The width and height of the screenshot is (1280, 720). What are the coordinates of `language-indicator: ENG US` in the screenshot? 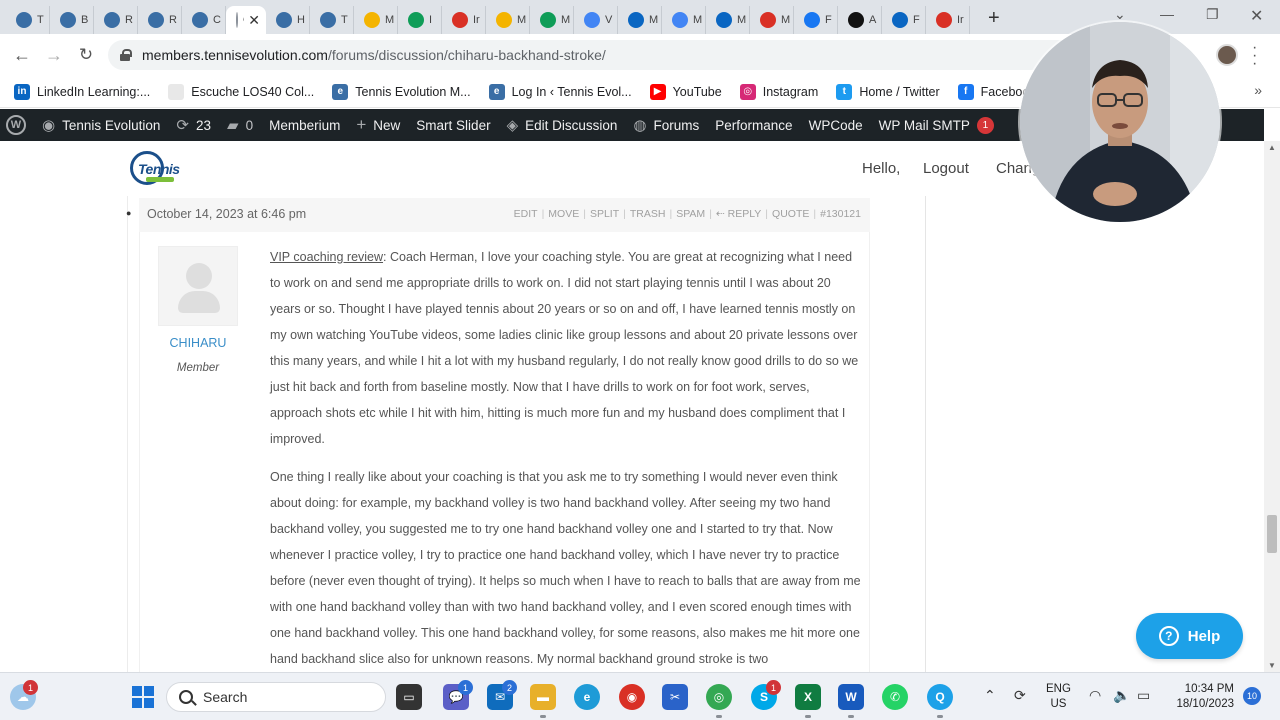 It's located at (1058, 697).